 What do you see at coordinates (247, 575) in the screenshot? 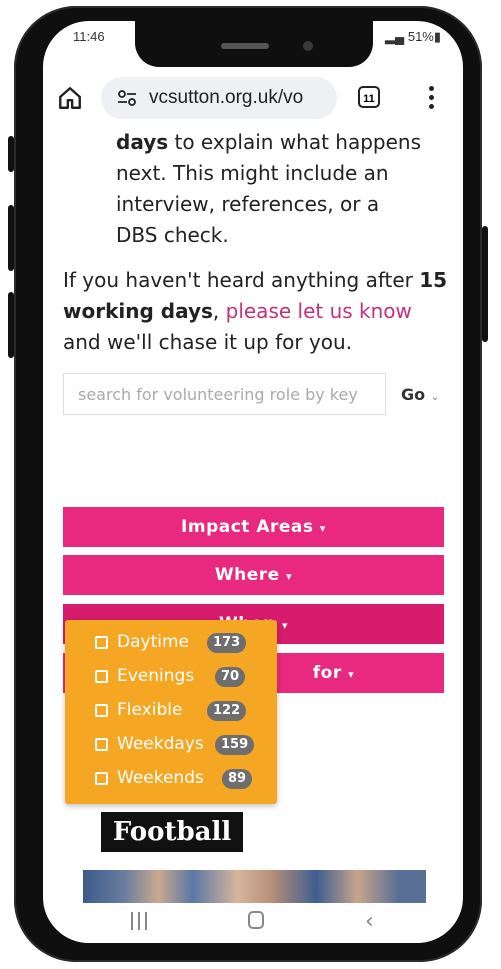
I see `filter-label: Where` at bounding box center [247, 575].